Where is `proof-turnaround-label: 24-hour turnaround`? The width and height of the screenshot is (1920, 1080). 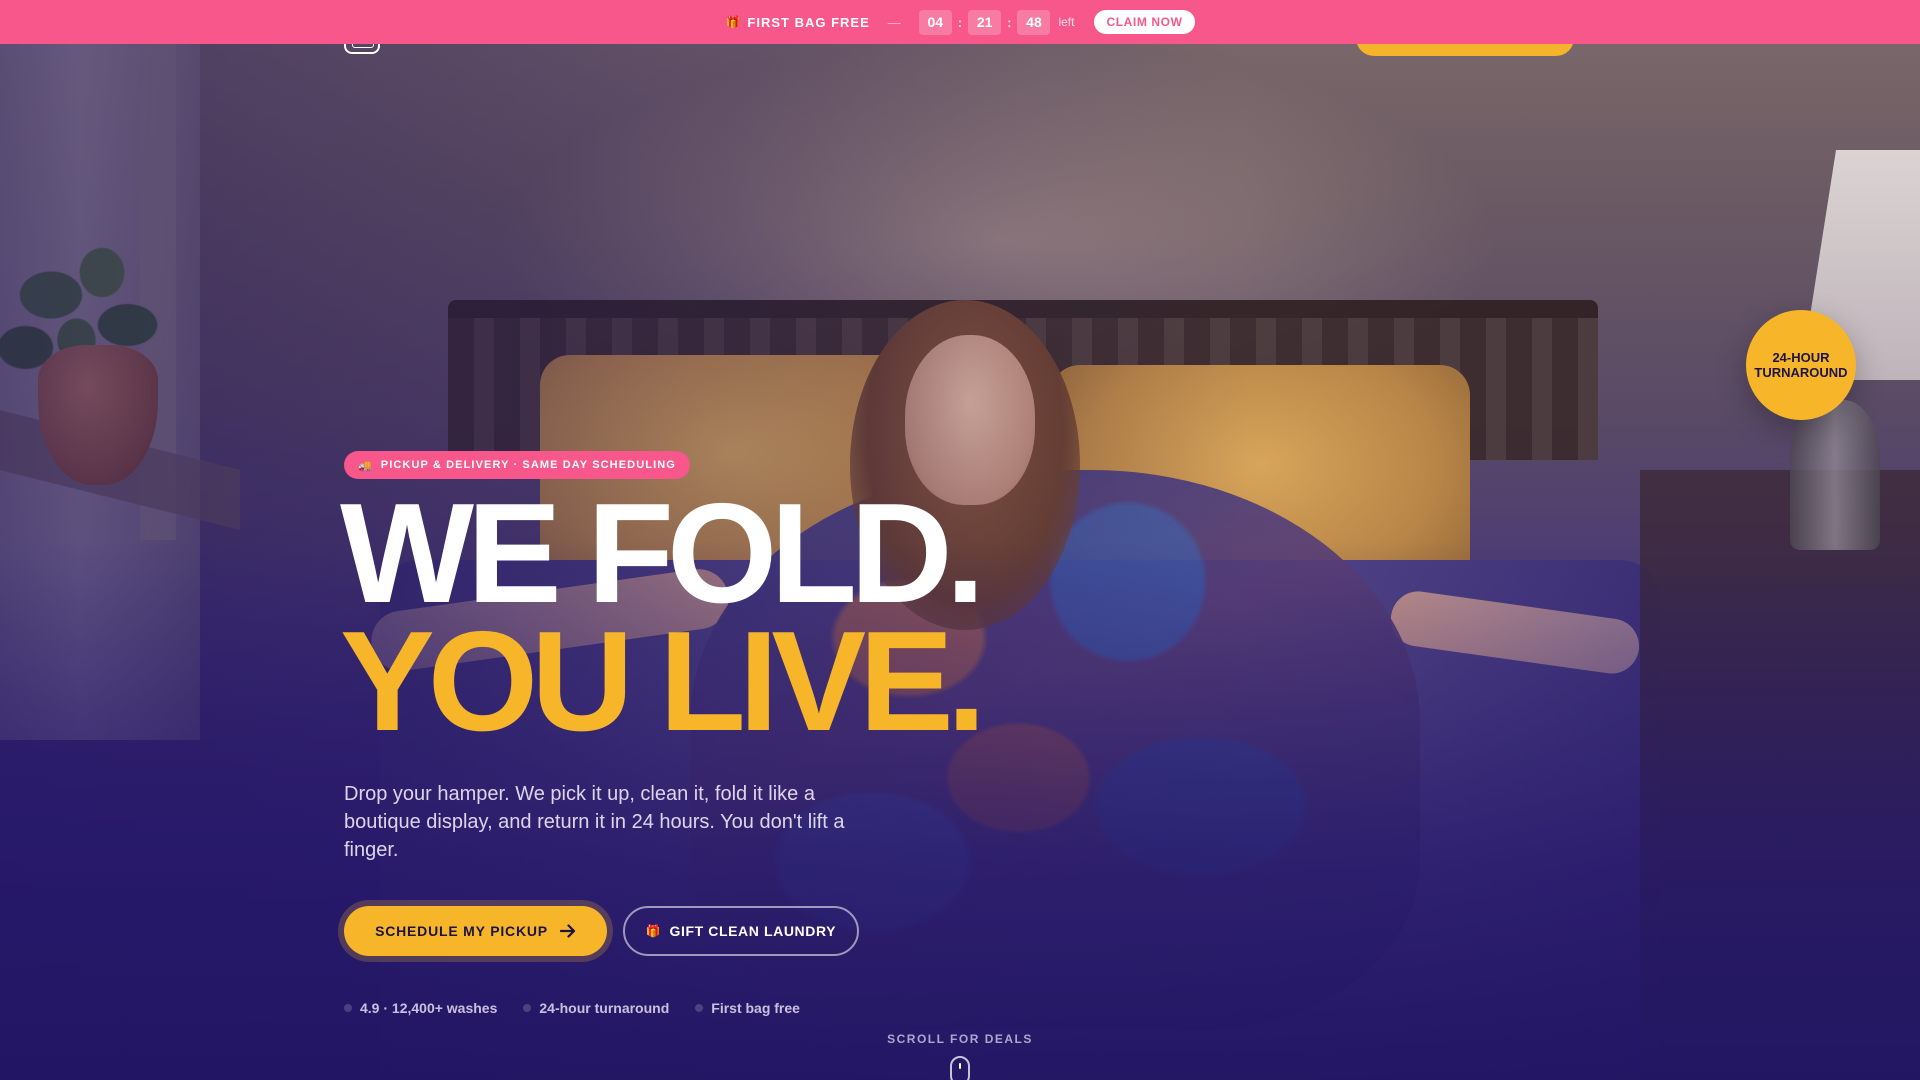 proof-turnaround-label: 24-hour turnaround is located at coordinates (604, 1008).